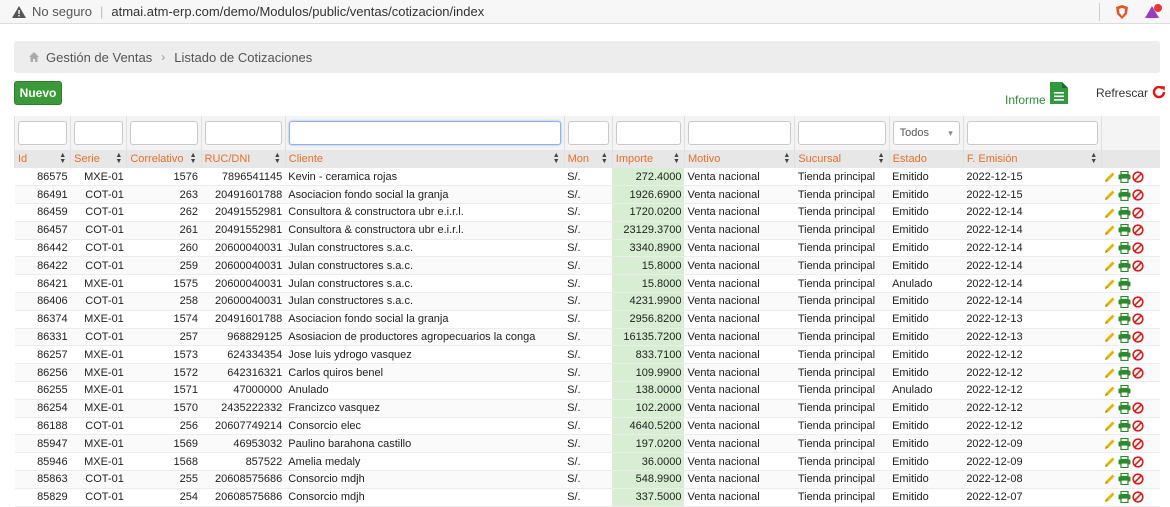  What do you see at coordinates (648, 133) in the screenshot?
I see `filter-importe-input` at bounding box center [648, 133].